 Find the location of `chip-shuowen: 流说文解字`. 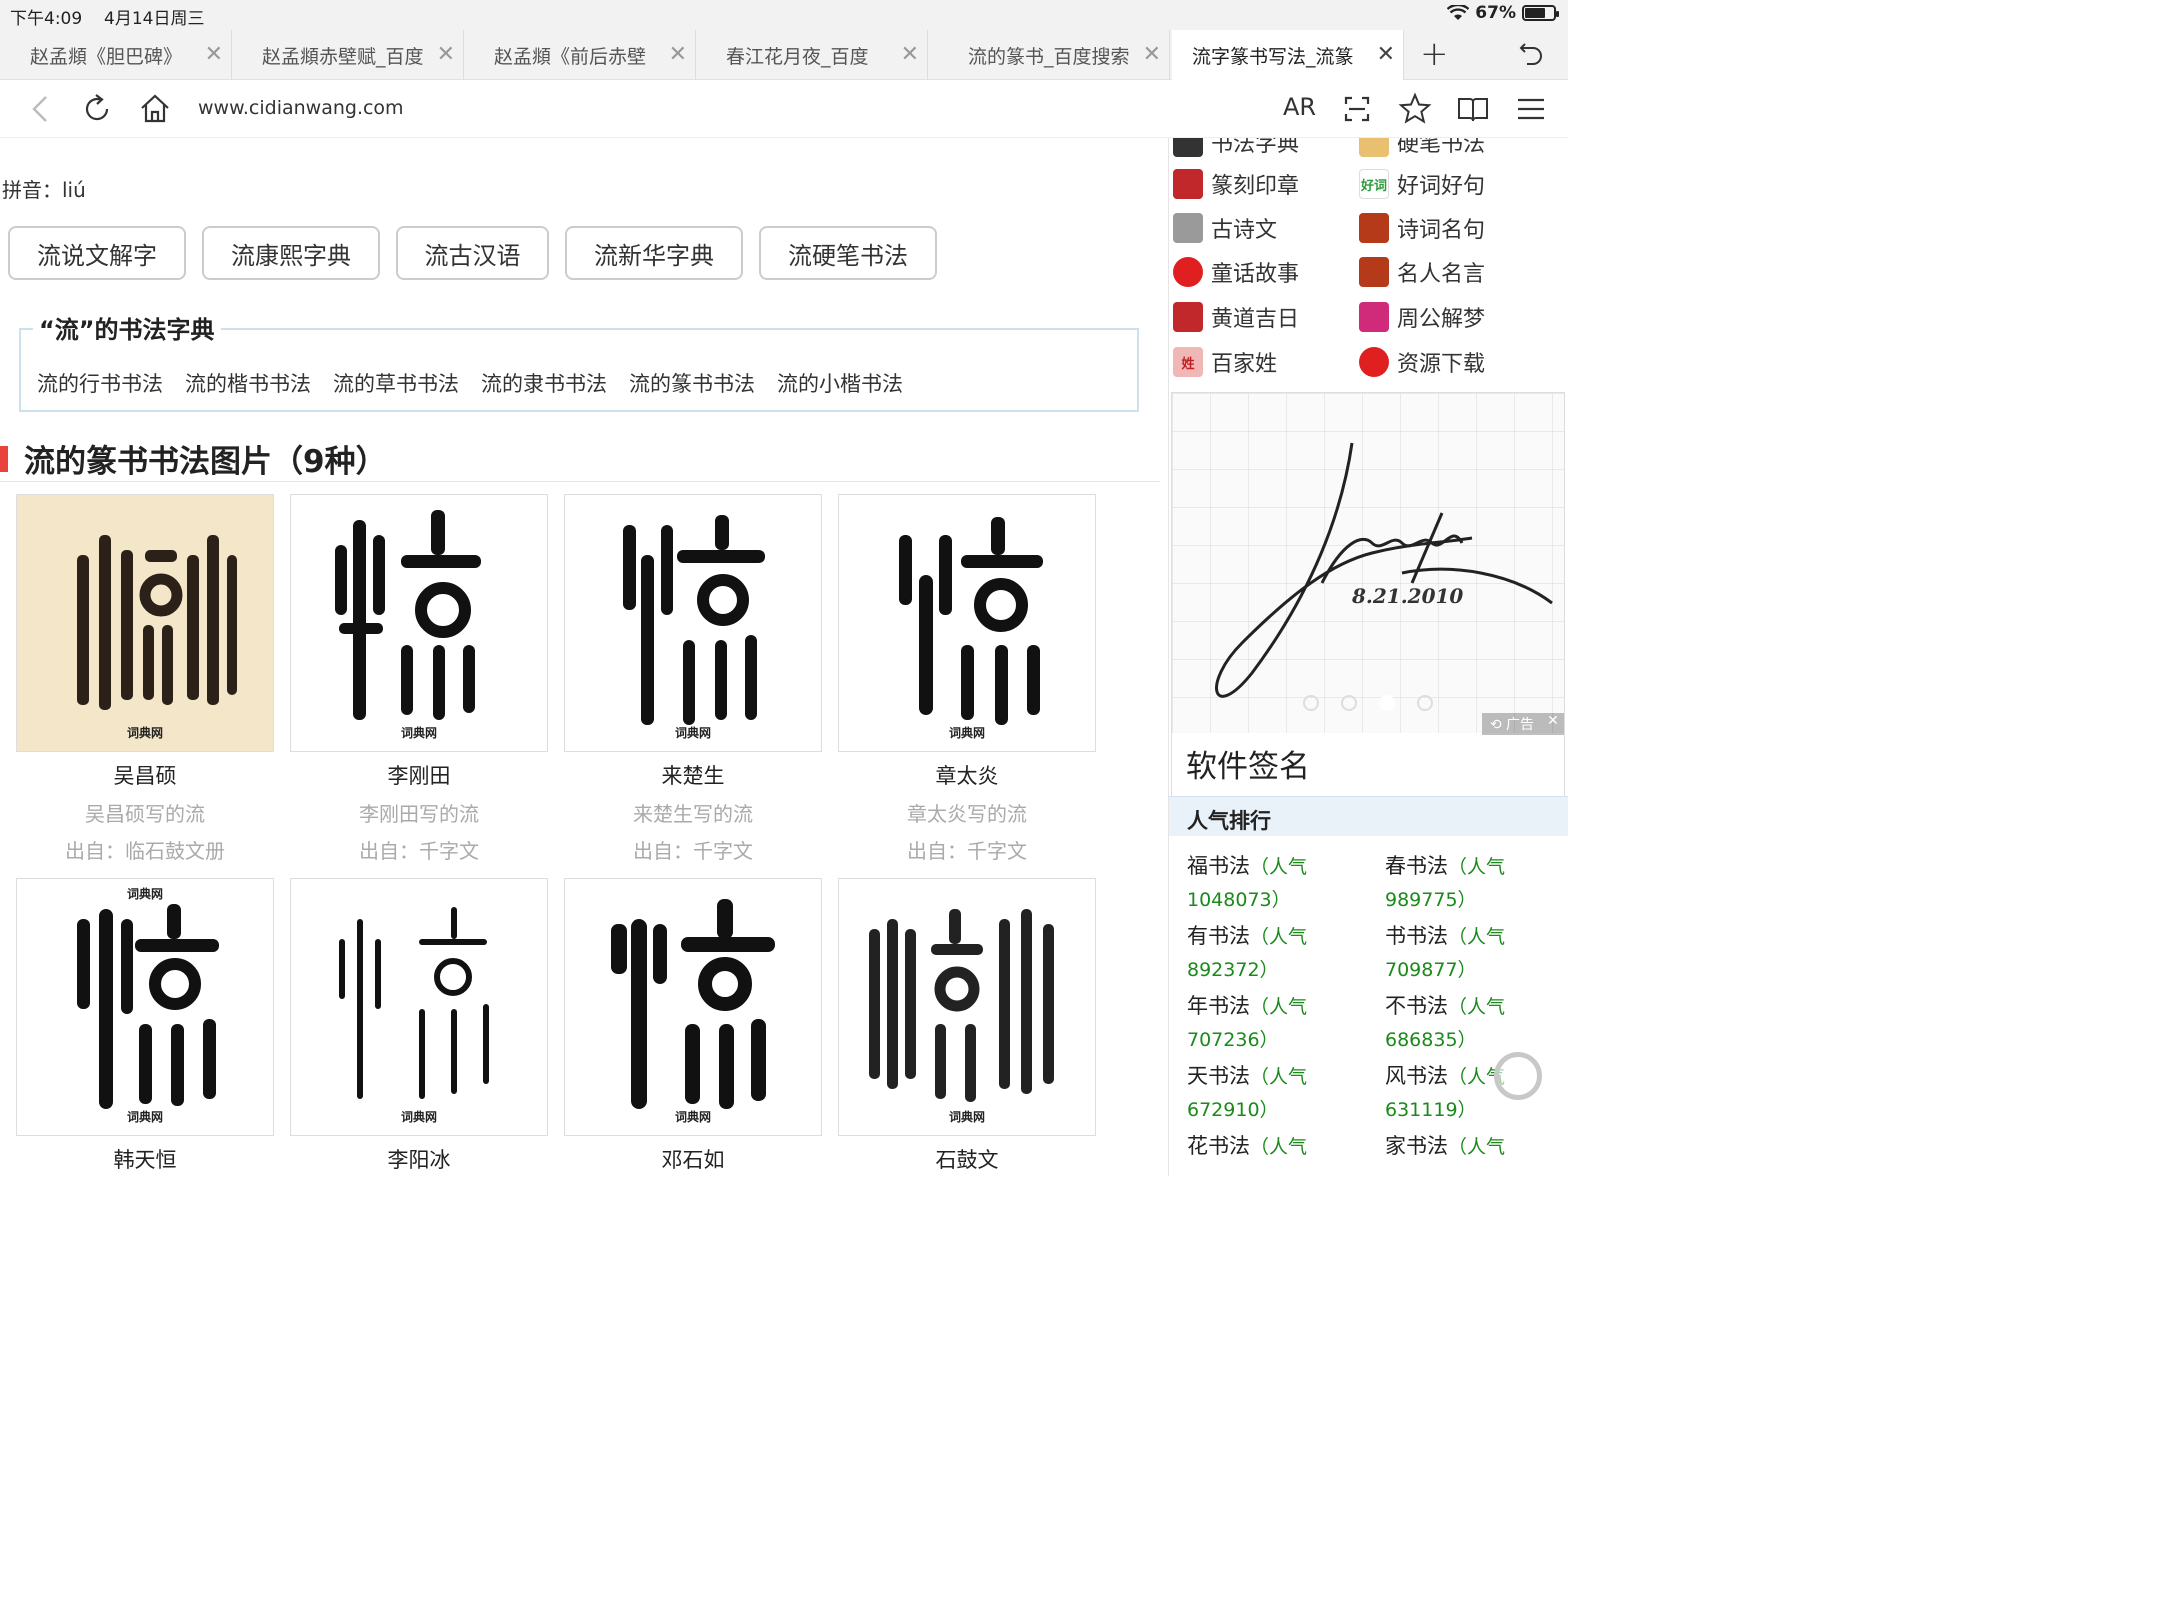

chip-shuowen: 流说文解字 is located at coordinates (97, 253).